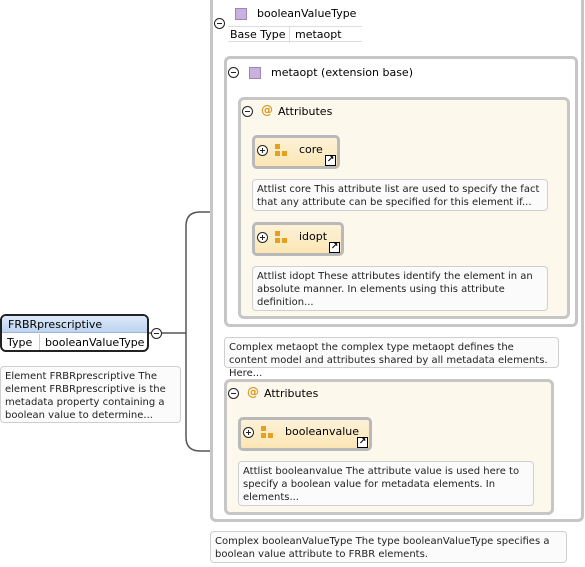 Image resolution: width=585 pixels, height=567 pixels. What do you see at coordinates (307, 13) in the screenshot?
I see `complex-type-name: booleanValueType` at bounding box center [307, 13].